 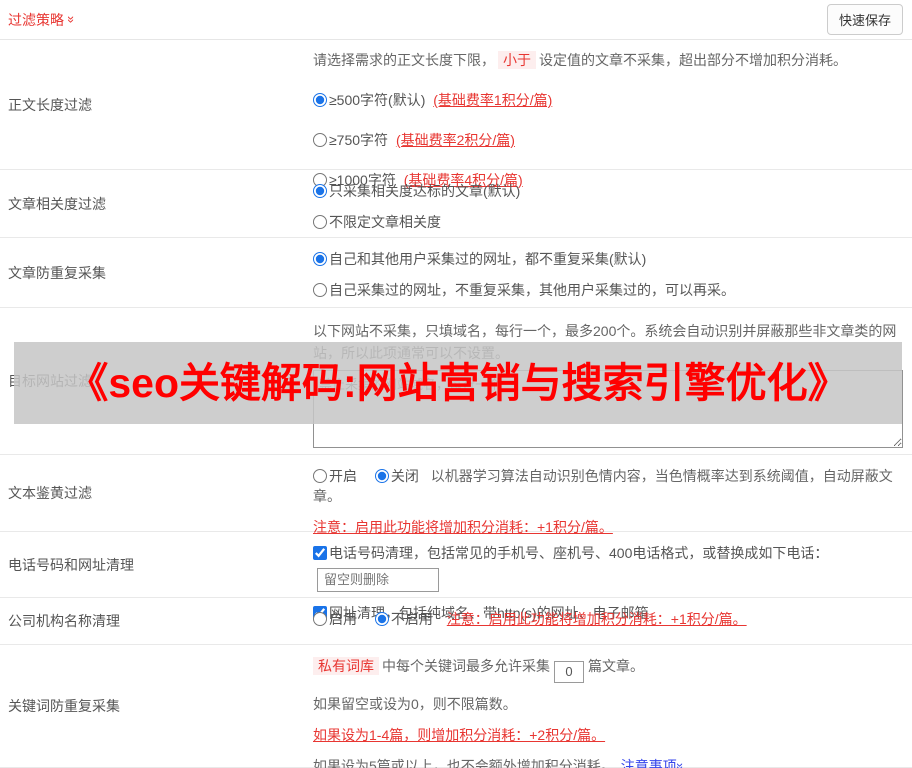 I want to click on keyword-note-unlimited: 如果留空或设为0，则不限篇数。, so click(x=415, y=703).